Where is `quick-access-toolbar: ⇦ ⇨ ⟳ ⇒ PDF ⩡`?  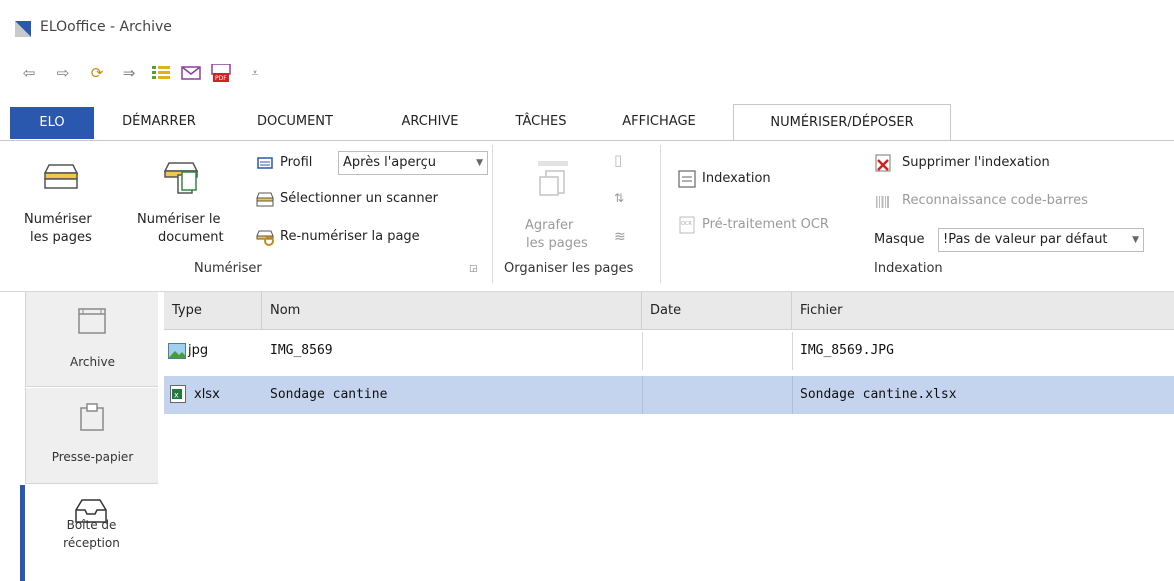 quick-access-toolbar: ⇦ ⇨ ⟳ ⇒ PDF ⩡ is located at coordinates (200, 74).